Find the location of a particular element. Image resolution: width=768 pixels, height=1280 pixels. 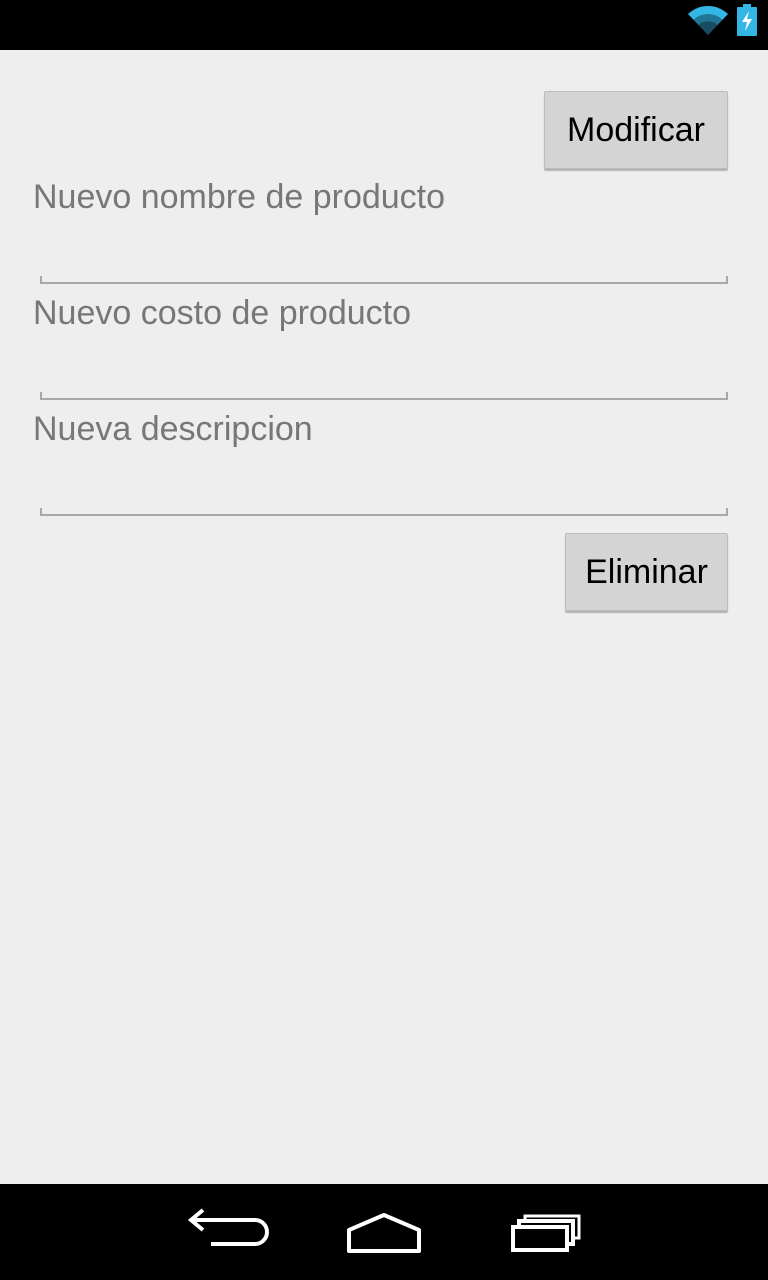

product-cost-label: Nuevo costo de producto is located at coordinates (222, 313).